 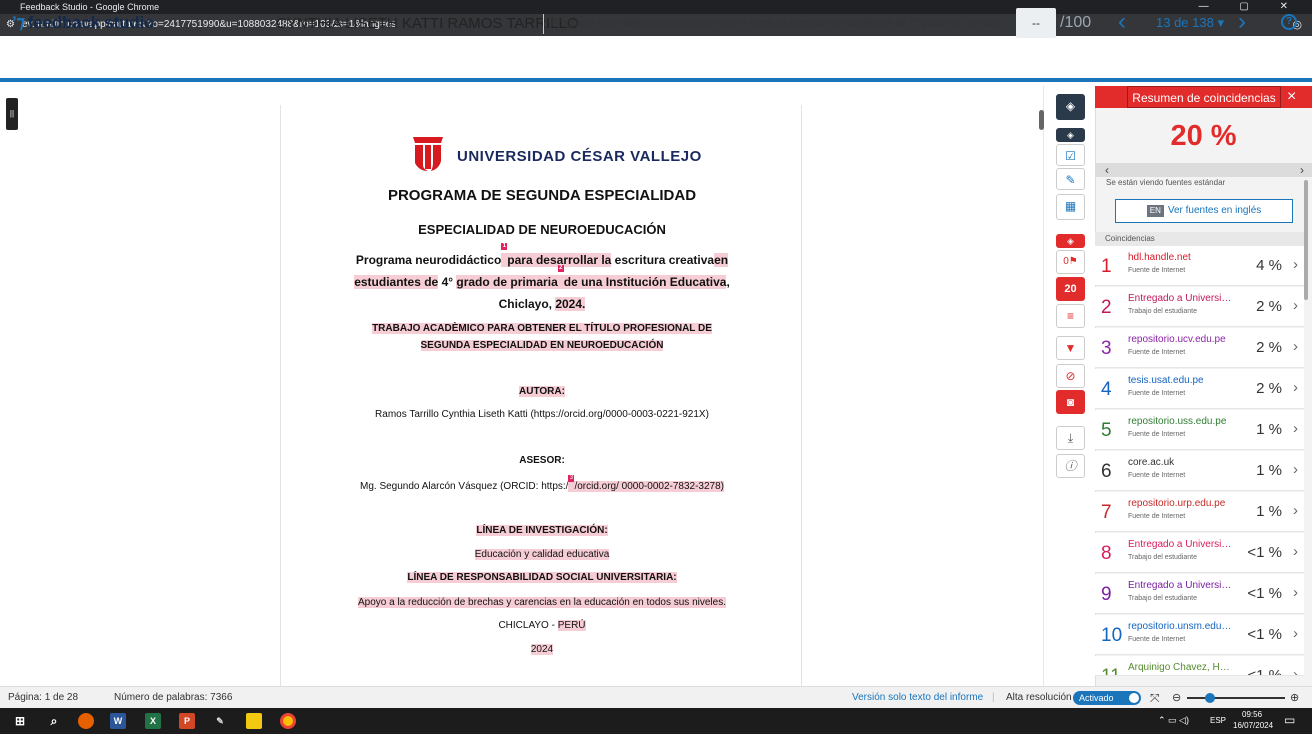 What do you see at coordinates (1269, 511) in the screenshot?
I see `match-percent: 1 %` at bounding box center [1269, 511].